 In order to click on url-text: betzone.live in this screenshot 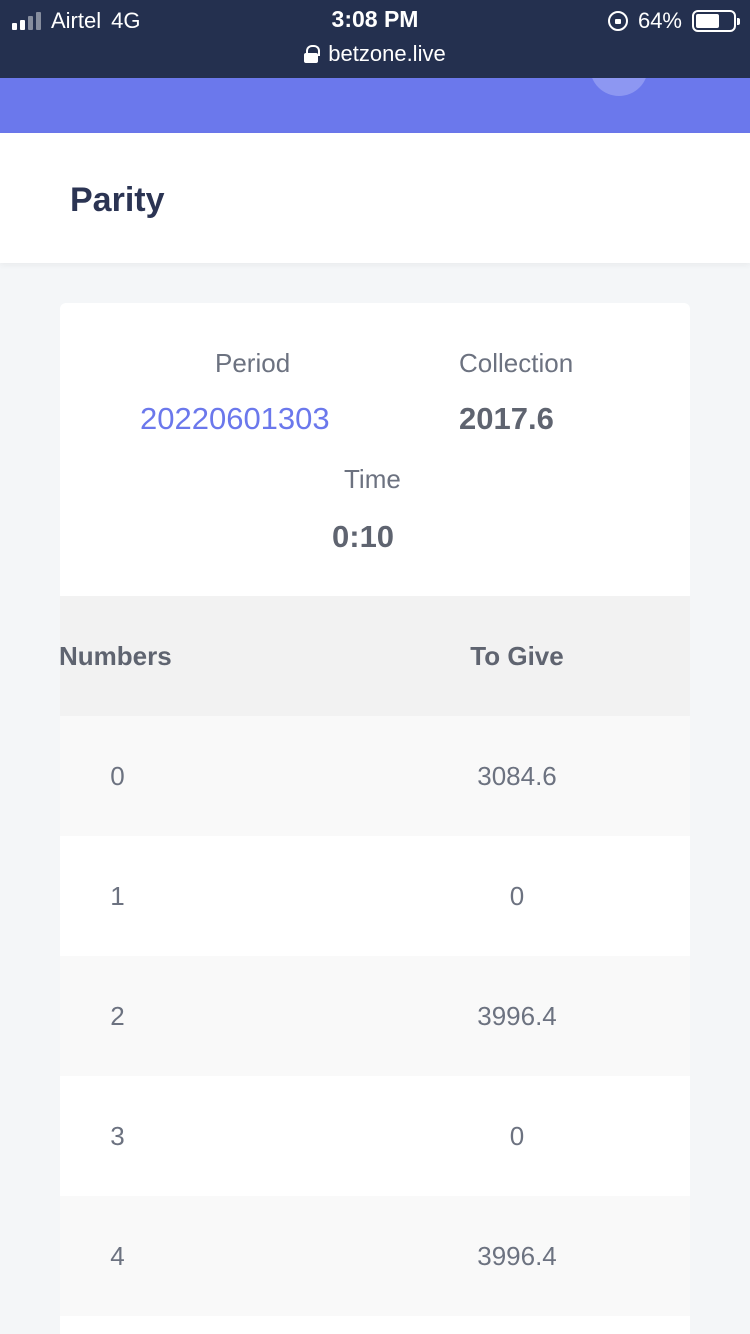, I will do `click(386, 54)`.